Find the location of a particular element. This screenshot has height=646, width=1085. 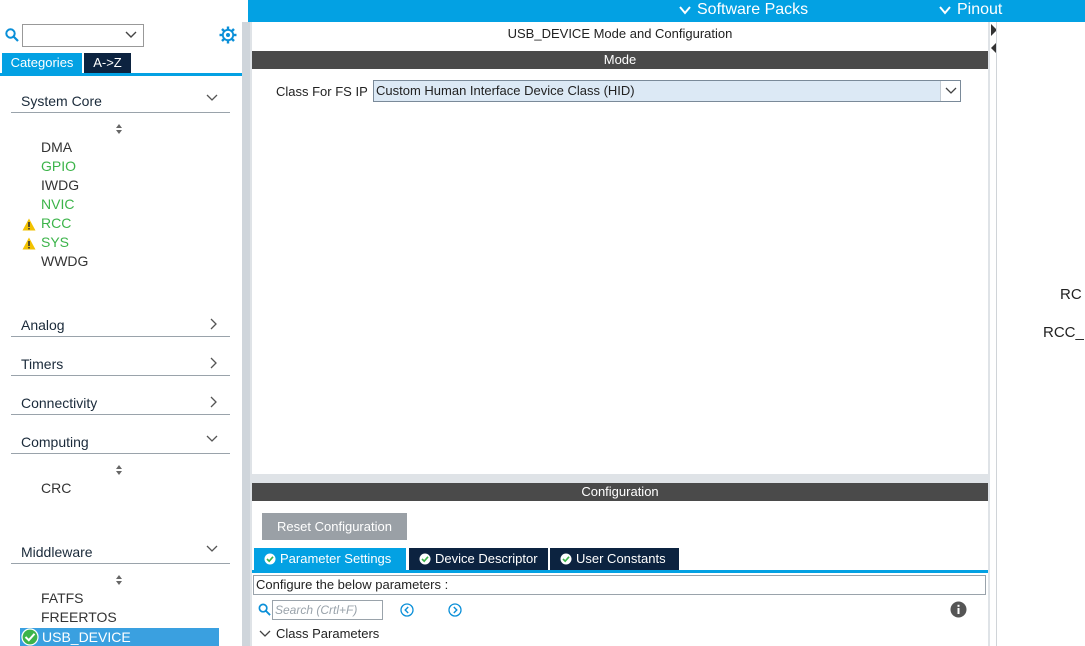

section-label: System Core is located at coordinates (61, 101).